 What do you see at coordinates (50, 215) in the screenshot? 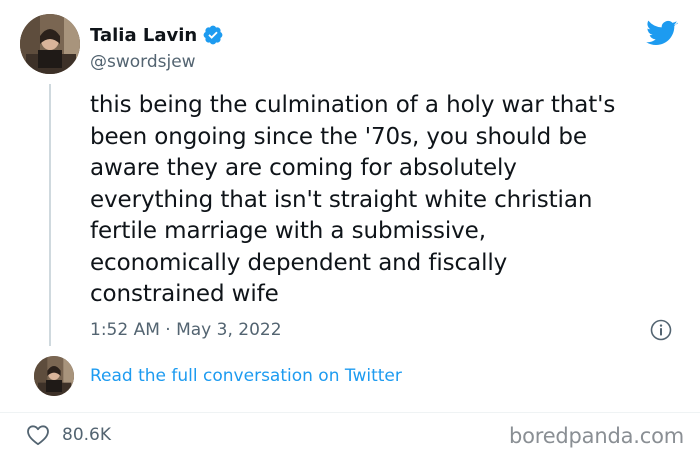
I see `thread-line` at bounding box center [50, 215].